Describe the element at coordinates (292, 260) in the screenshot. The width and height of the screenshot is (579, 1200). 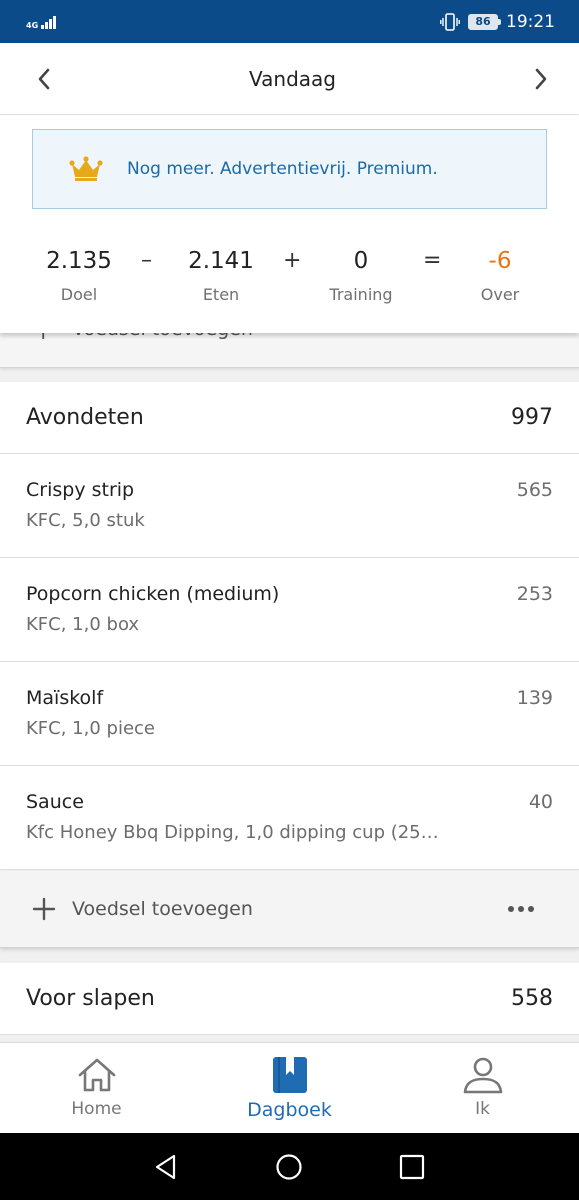
I see `plus-sign: +` at that location.